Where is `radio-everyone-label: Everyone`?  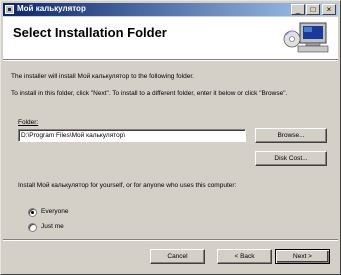
radio-everyone-label: Everyone is located at coordinates (54, 211).